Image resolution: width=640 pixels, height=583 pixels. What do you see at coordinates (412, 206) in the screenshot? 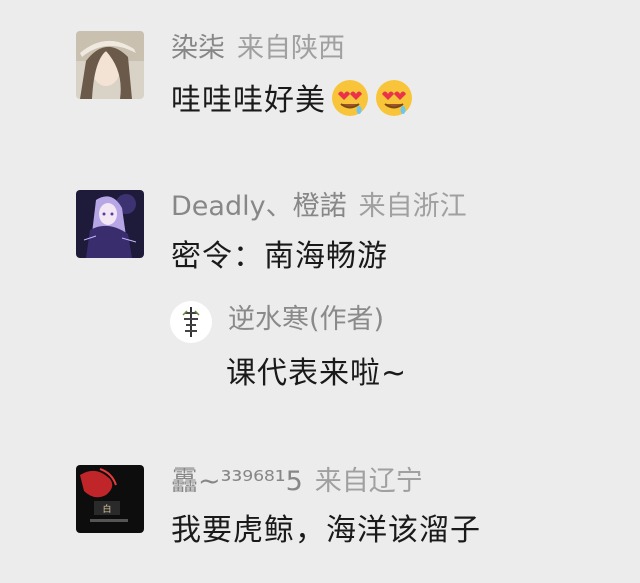
I see `location-label: 来自浙江` at bounding box center [412, 206].